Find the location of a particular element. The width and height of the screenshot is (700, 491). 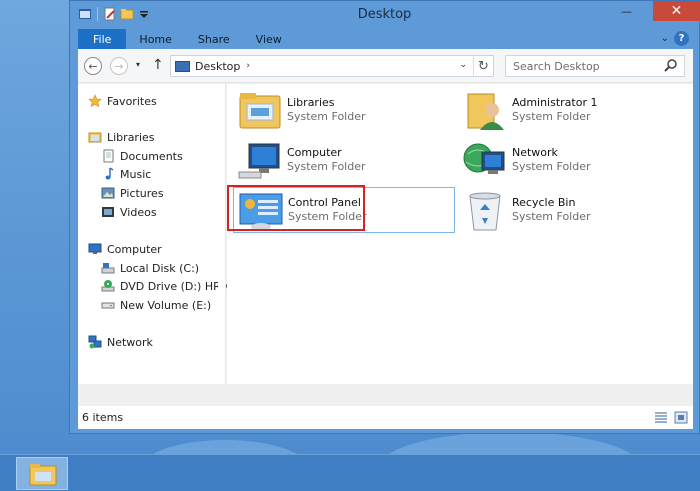

ribbon-tabs: File Home Share View is located at coordinates (186, 39).